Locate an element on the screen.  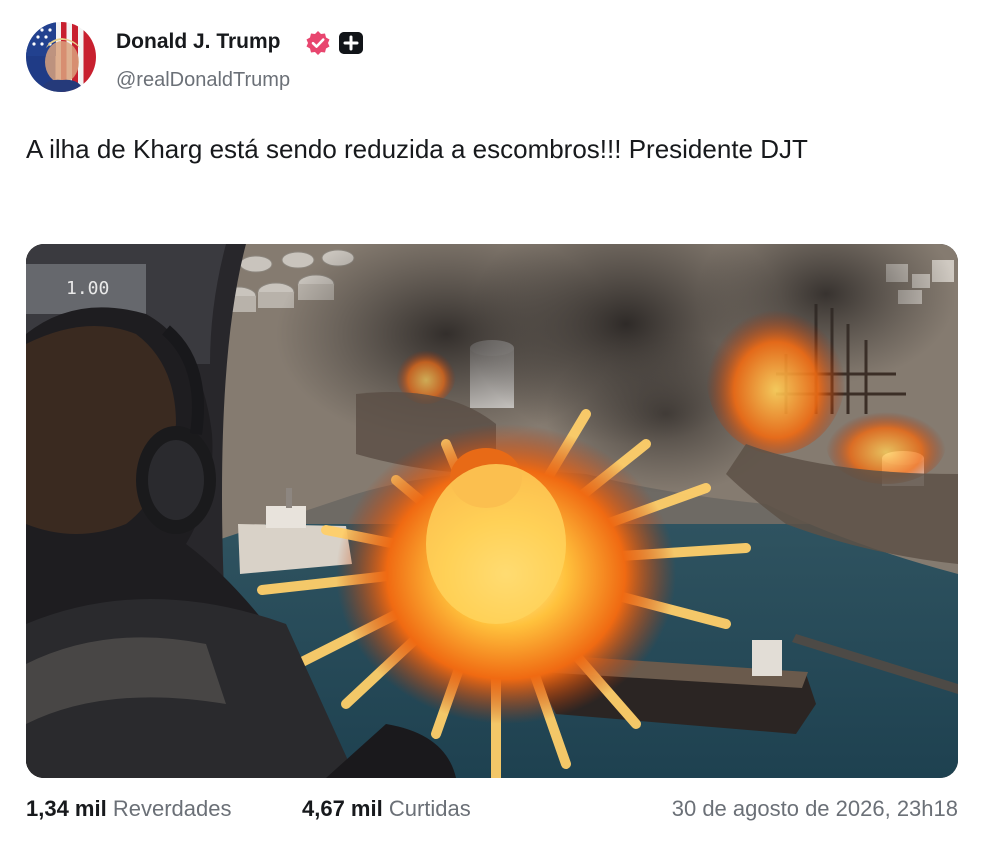
author-display-name: Donald J. Trump is located at coordinates (198, 42).